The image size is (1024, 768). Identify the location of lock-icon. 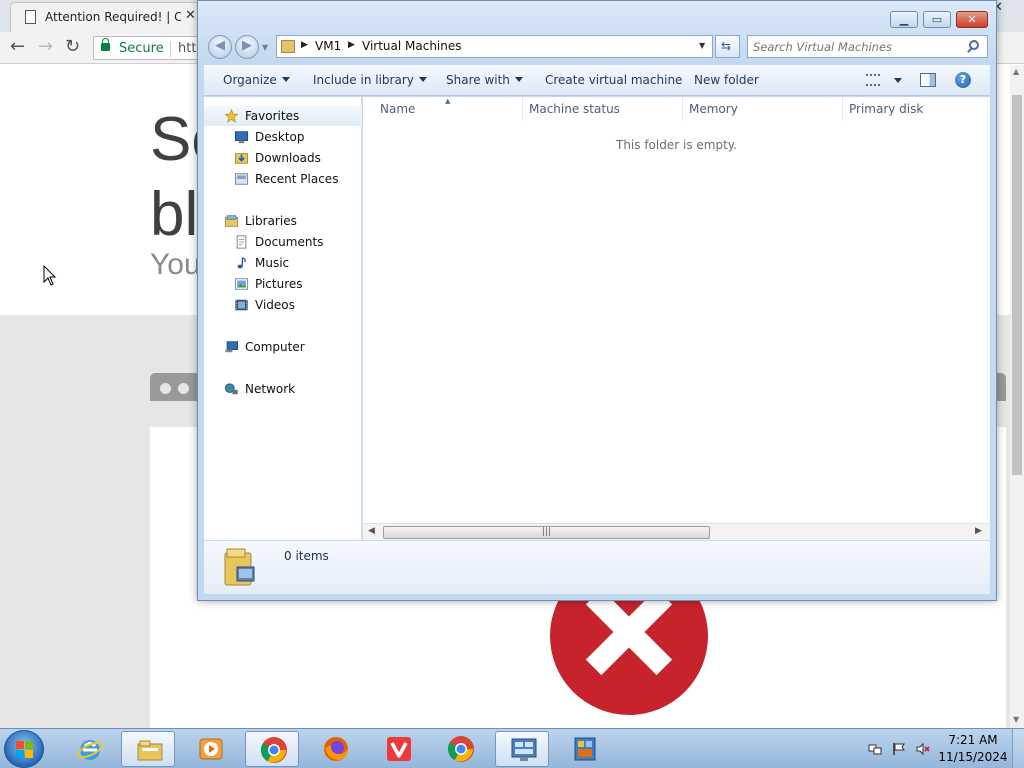
(105, 44).